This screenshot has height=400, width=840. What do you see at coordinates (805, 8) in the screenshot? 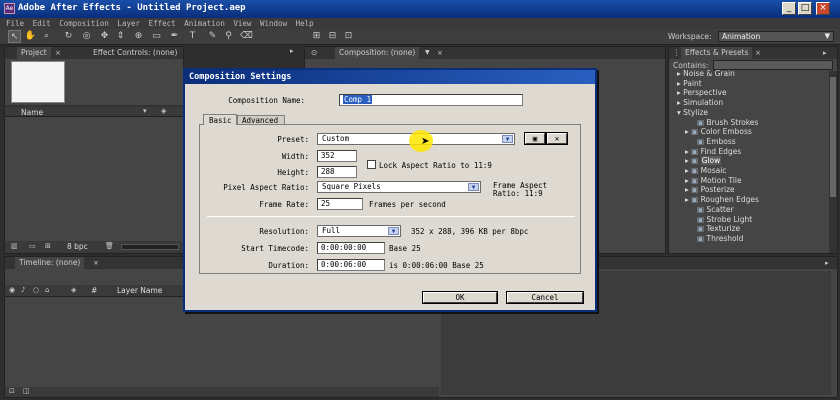
I see `maximize-button: □` at bounding box center [805, 8].